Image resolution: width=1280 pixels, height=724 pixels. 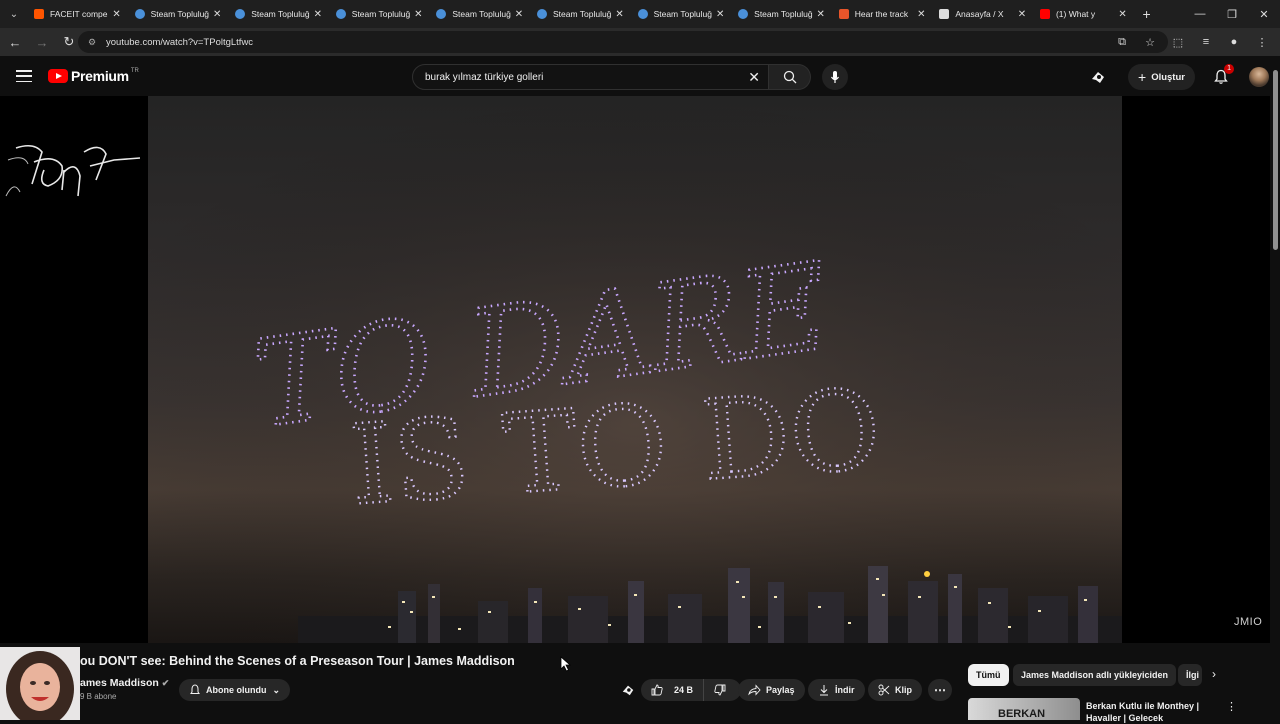 What do you see at coordinates (1232, 14) in the screenshot?
I see `restore-icon: ❐` at bounding box center [1232, 14].